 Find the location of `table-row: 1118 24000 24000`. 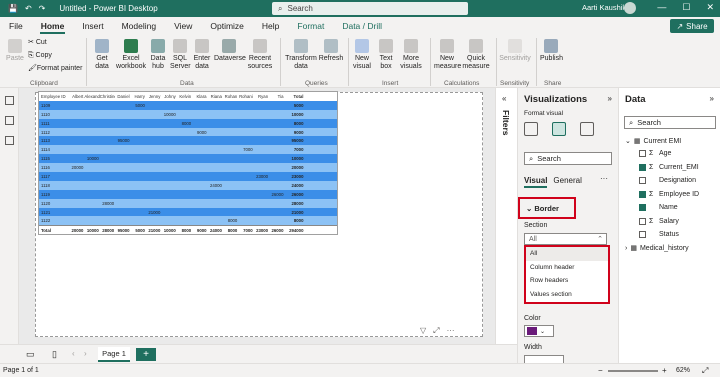

table-row: 1118 24000 24000 is located at coordinates (188, 185).